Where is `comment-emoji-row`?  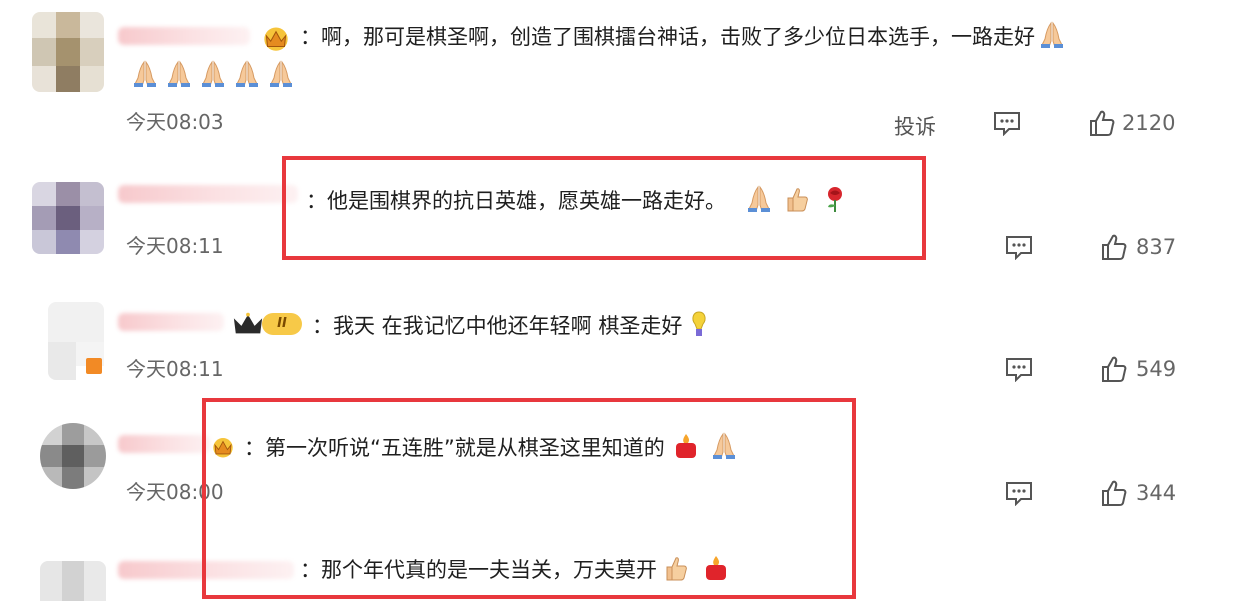
comment-emoji-row is located at coordinates (213, 75).